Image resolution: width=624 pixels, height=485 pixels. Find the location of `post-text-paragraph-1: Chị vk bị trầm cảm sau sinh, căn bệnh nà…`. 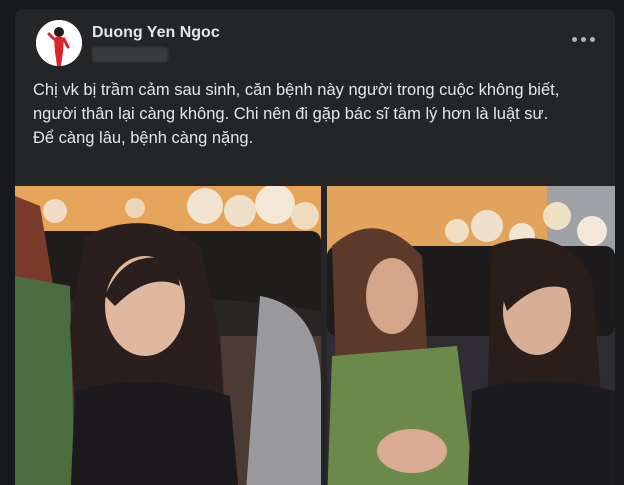

post-text-paragraph-1: Chị vk bị trầm cảm sau sinh, căn bệnh nà… is located at coordinates (298, 102).